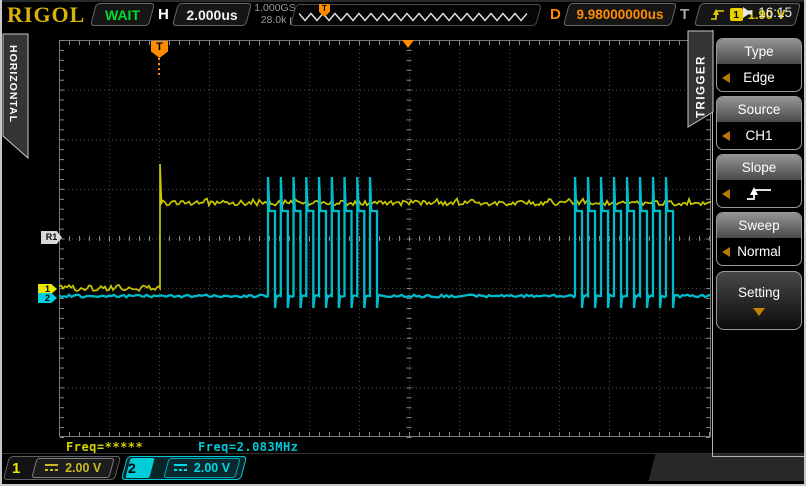 The image size is (806, 486). Describe the element at coordinates (46, 14) in the screenshot. I see `brand-logo: RIGOL` at that location.